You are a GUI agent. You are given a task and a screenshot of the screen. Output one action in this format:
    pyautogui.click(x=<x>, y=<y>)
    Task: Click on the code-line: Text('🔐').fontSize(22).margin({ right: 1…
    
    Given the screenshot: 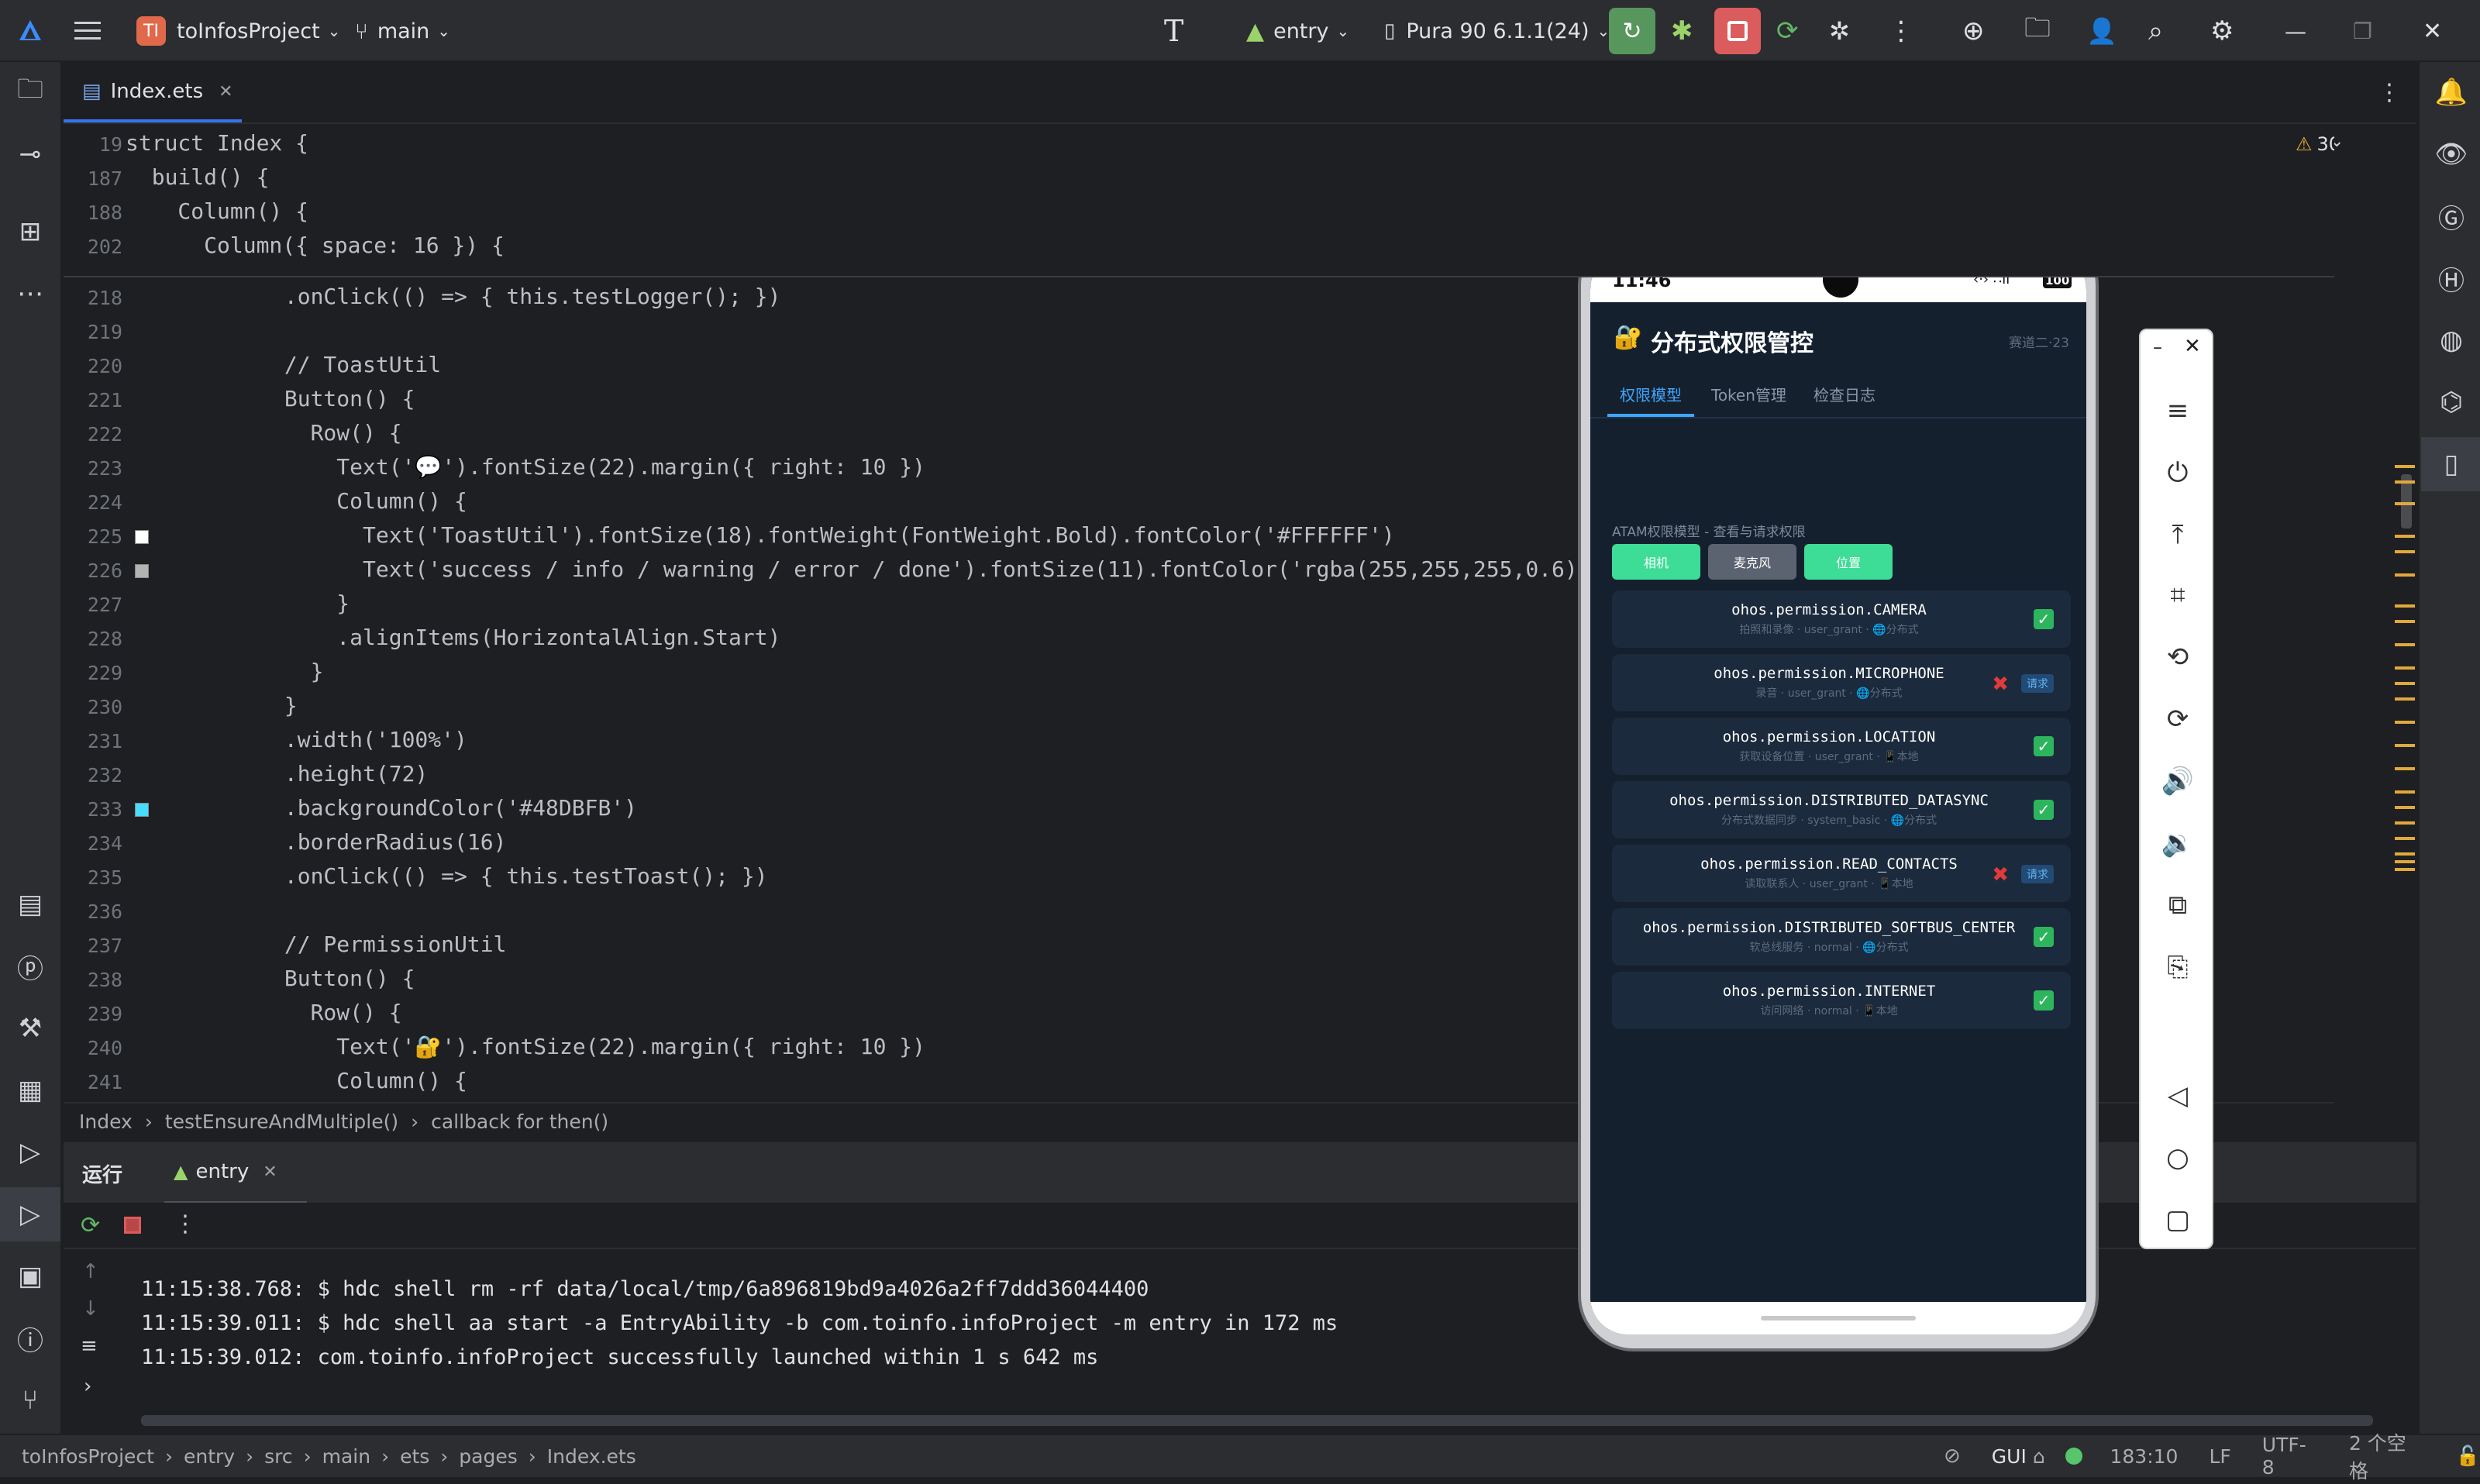 What is the action you would take?
    pyautogui.click(x=552, y=1046)
    